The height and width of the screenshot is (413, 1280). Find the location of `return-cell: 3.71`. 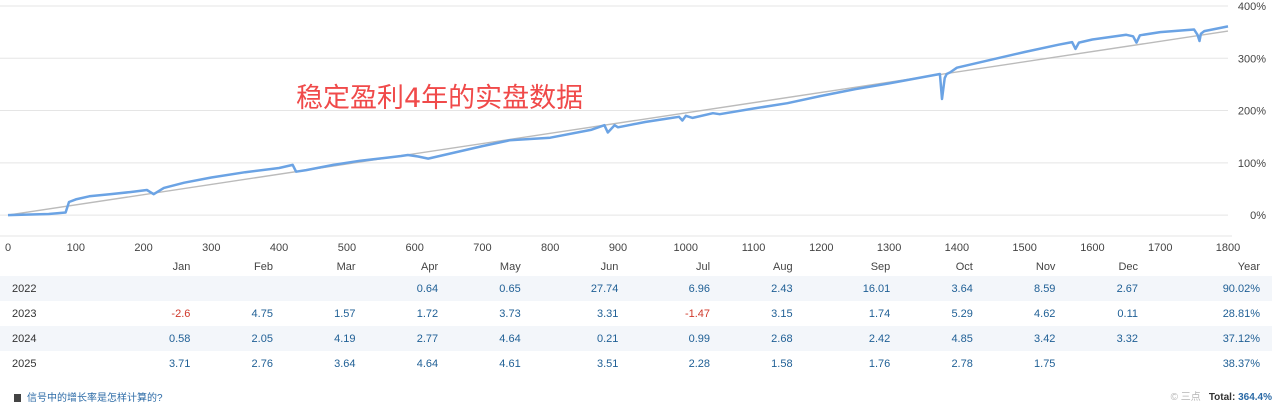

return-cell: 3.71 is located at coordinates (179, 363).